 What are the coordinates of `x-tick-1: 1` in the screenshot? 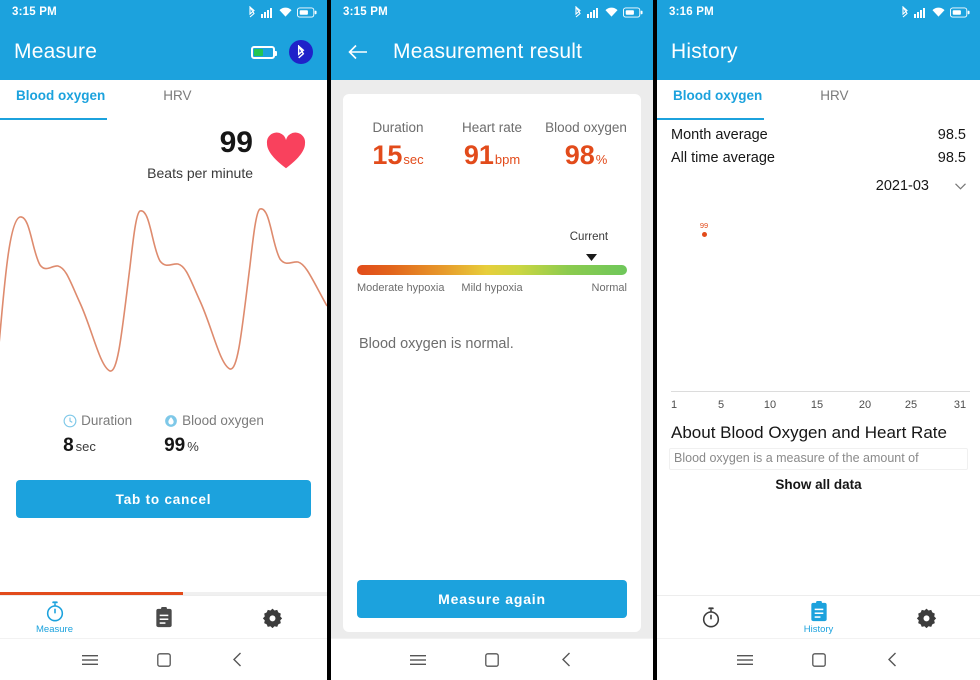 It's located at (674, 405).